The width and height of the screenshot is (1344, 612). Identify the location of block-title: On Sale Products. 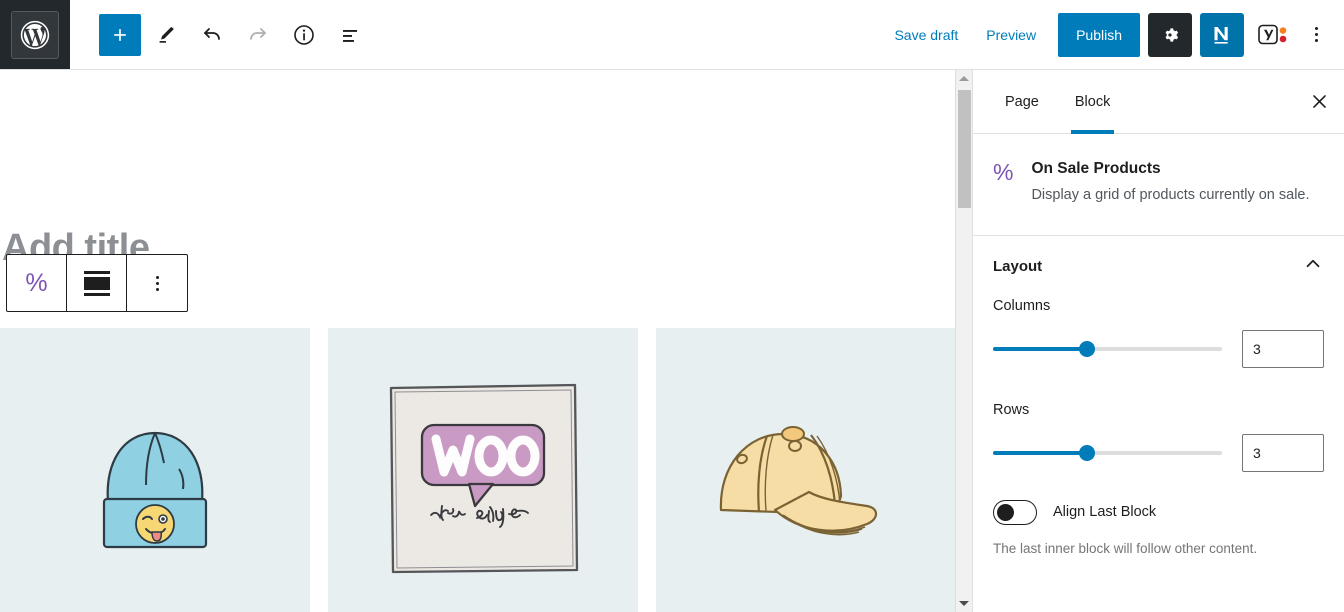
(1096, 168).